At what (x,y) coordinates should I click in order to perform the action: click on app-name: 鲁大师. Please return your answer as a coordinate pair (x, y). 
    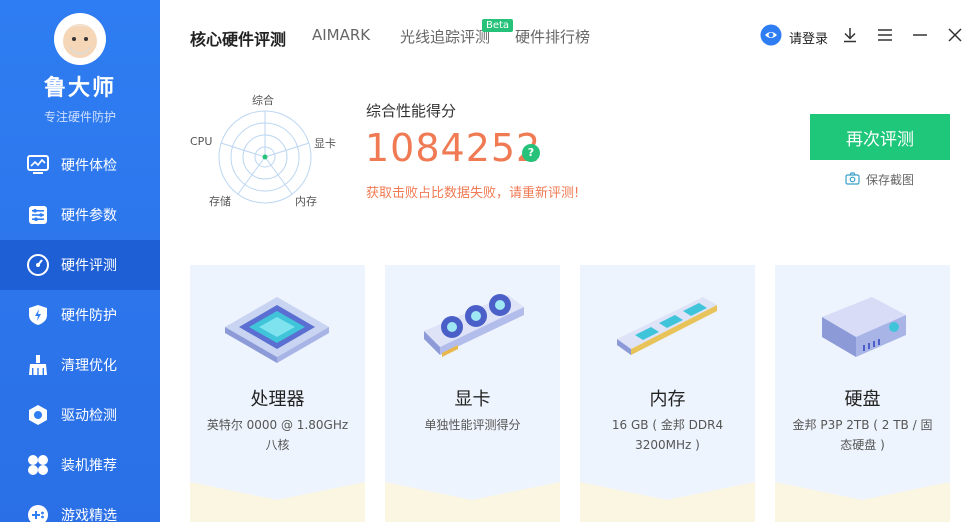
    Looking at the image, I should click on (79, 88).